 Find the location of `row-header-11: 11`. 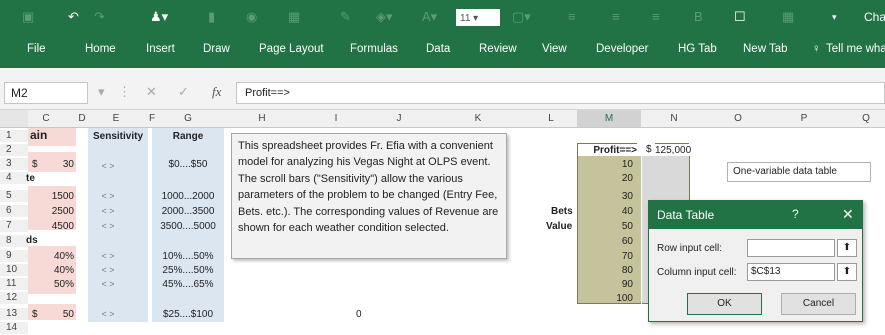

row-header-11: 11 is located at coordinates (14, 284).